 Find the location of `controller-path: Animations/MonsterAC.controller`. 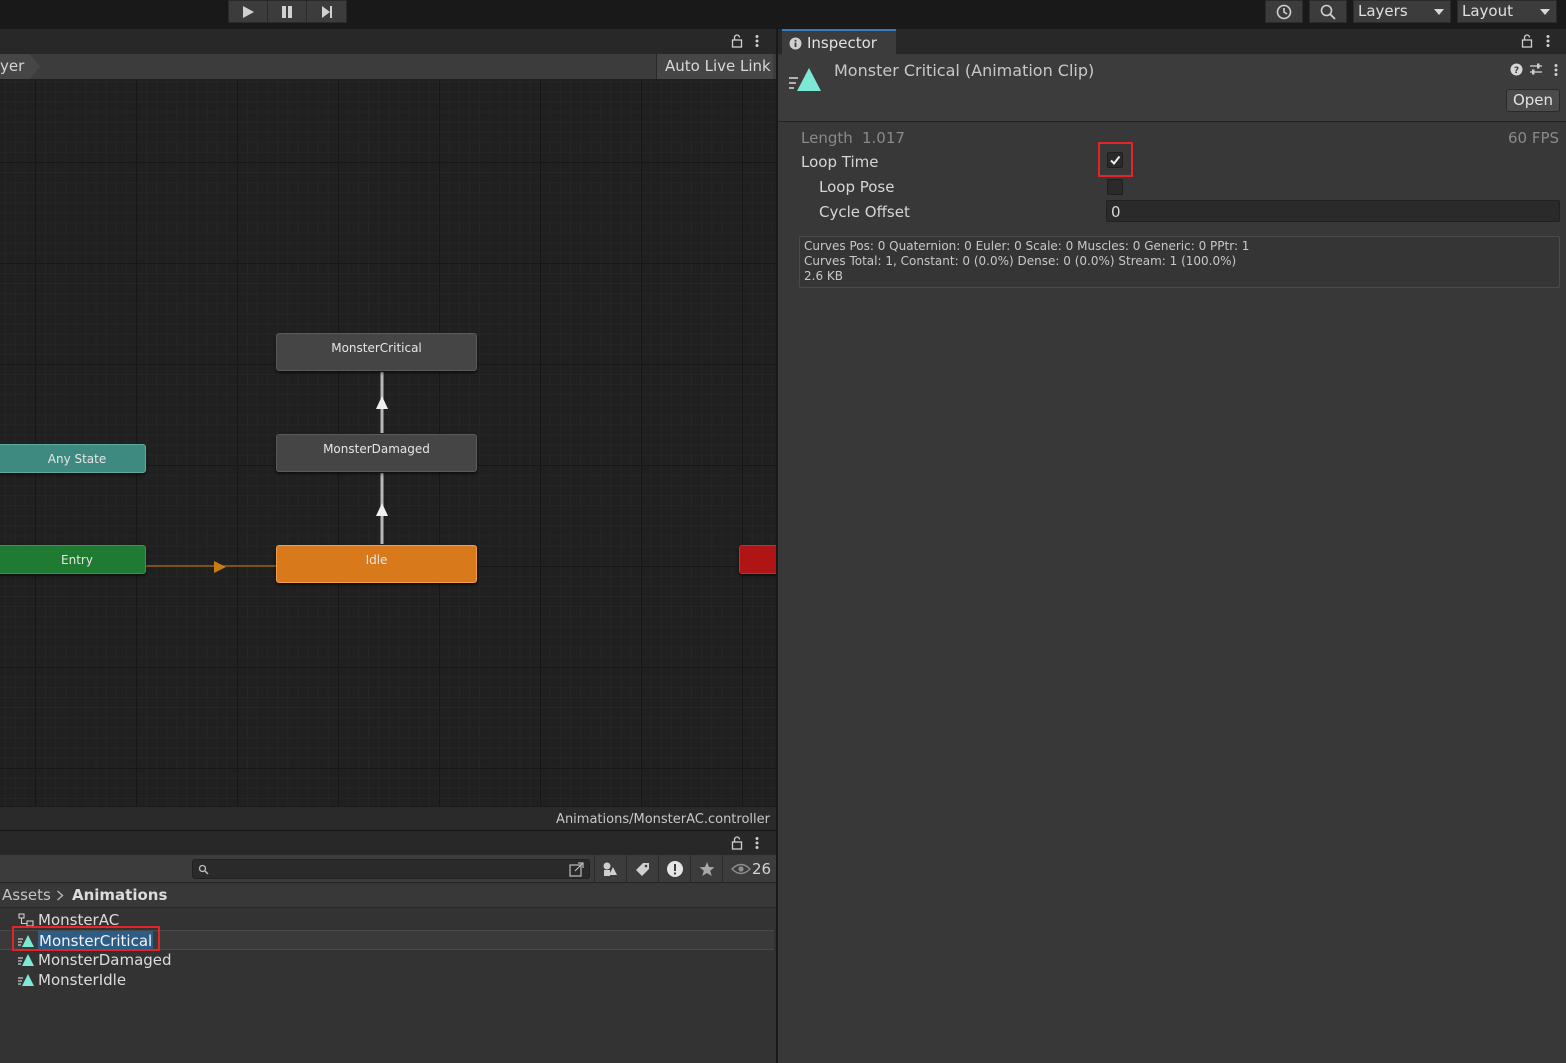

controller-path: Animations/MonsterAC.controller is located at coordinates (663, 819).